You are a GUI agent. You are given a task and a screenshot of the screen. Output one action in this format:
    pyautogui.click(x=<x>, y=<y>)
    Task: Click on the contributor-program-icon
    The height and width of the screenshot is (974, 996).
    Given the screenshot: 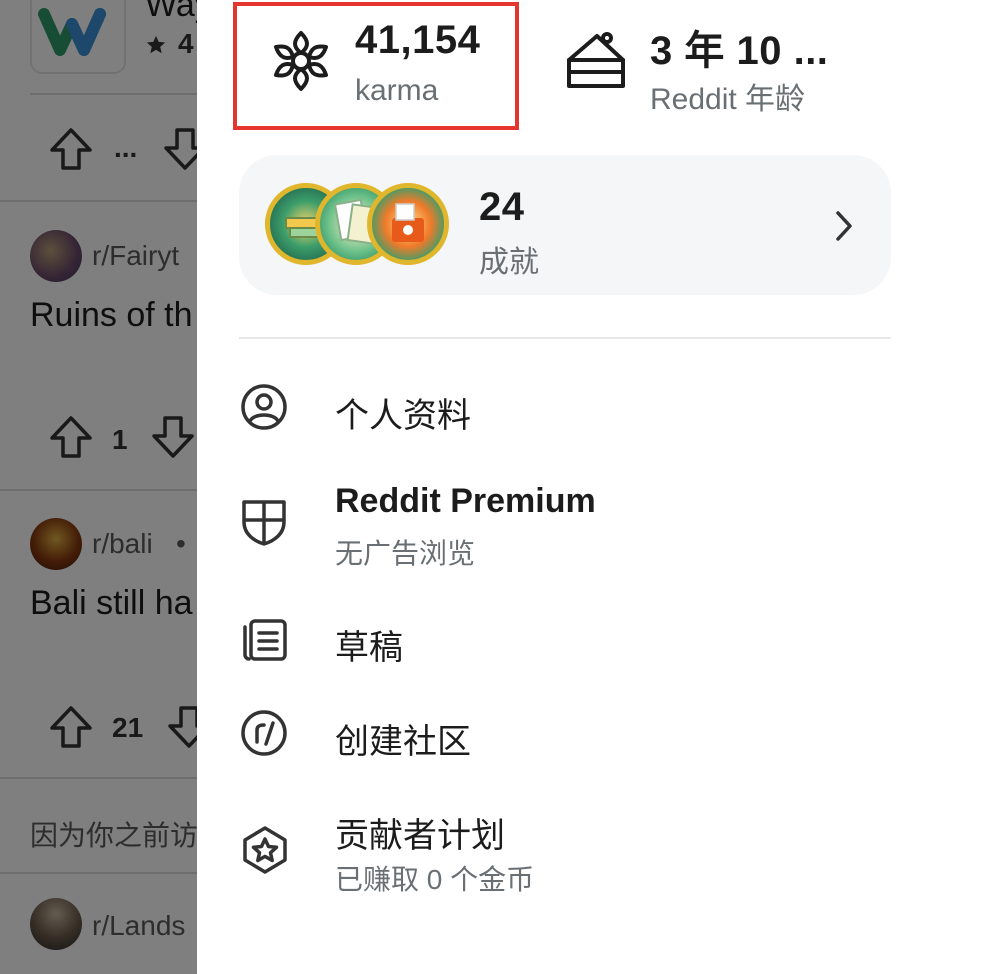 What is the action you would take?
    pyautogui.click(x=265, y=850)
    